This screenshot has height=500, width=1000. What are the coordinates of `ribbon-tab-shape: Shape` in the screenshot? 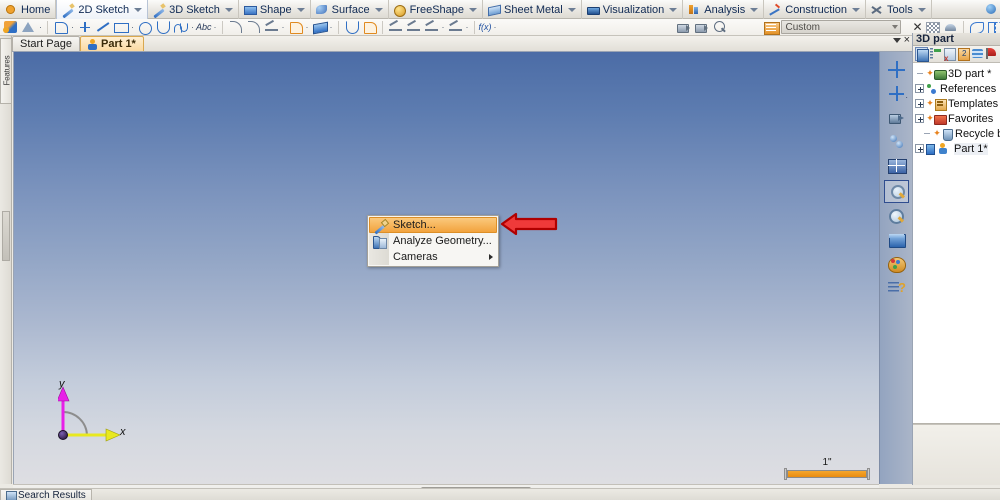 It's located at (275, 9).